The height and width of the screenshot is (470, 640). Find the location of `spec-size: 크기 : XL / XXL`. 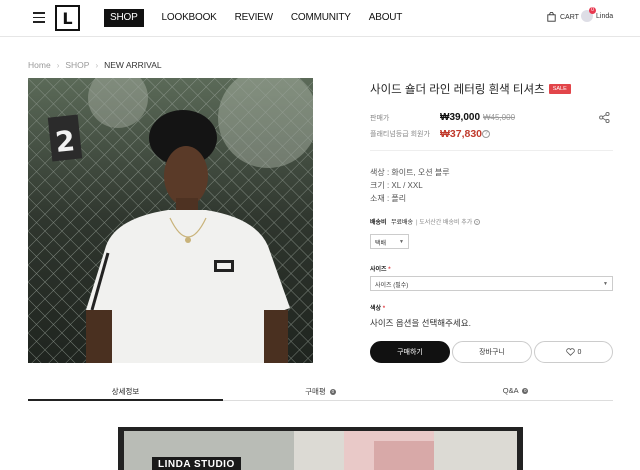

spec-size: 크기 : XL / XXL is located at coordinates (396, 185).